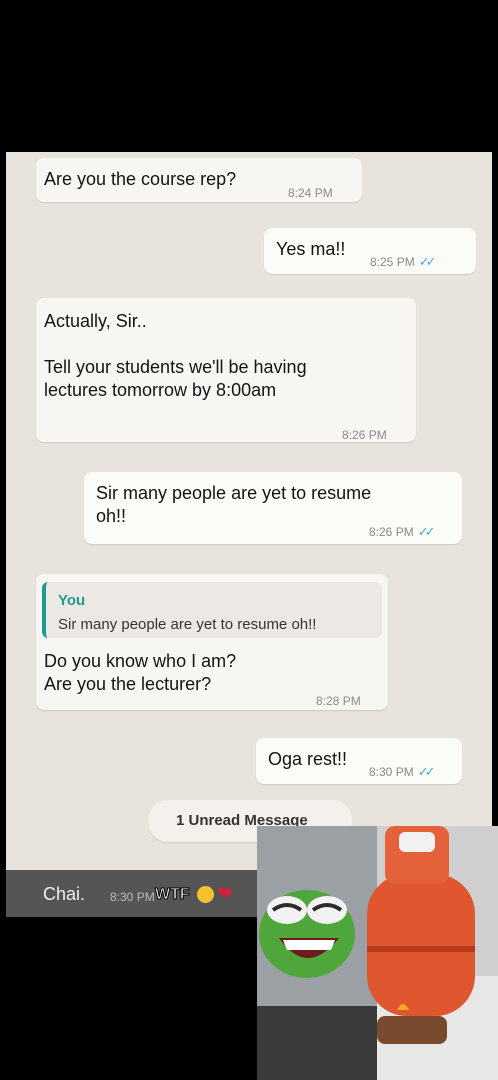 Image resolution: width=498 pixels, height=1080 pixels. What do you see at coordinates (173, 895) in the screenshot?
I see `overlay-caption: WTF` at bounding box center [173, 895].